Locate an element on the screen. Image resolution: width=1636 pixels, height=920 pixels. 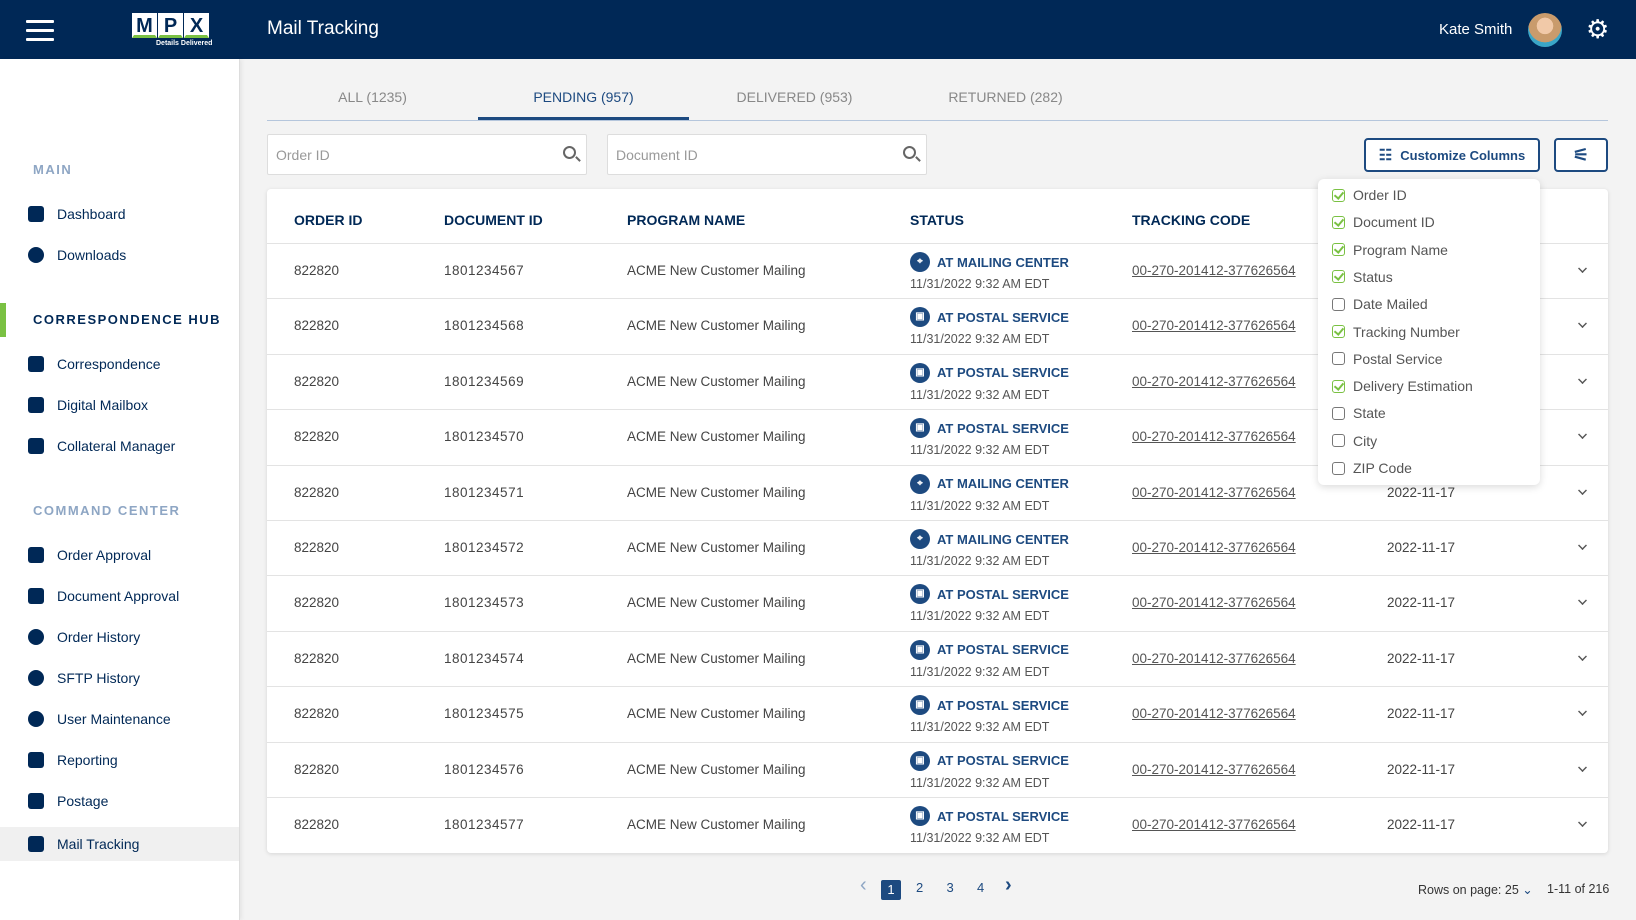
sidebar-item-reporting: Reporting is located at coordinates (119, 760).